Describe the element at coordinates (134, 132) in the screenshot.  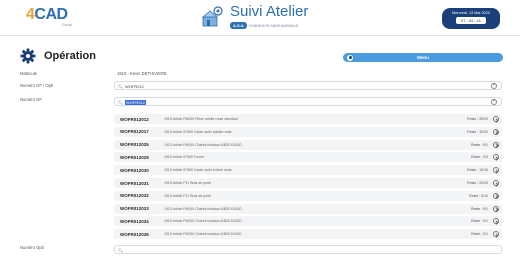
I see `of-code: WOFR012017` at that location.